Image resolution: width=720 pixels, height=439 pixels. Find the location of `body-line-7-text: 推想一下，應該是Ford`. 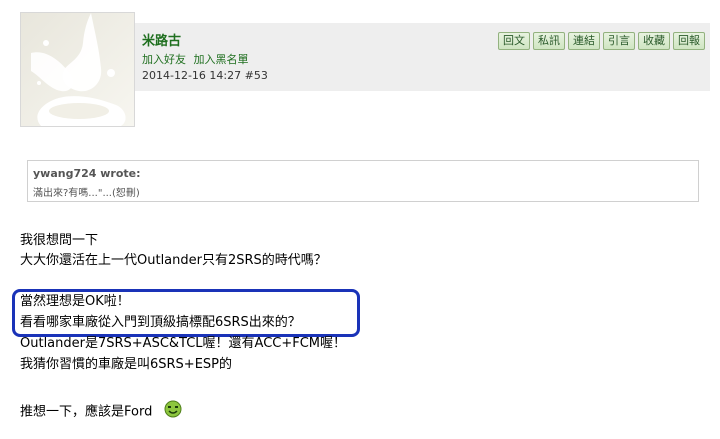

body-line-7-text: 推想一下，應該是Ford is located at coordinates (86, 412).